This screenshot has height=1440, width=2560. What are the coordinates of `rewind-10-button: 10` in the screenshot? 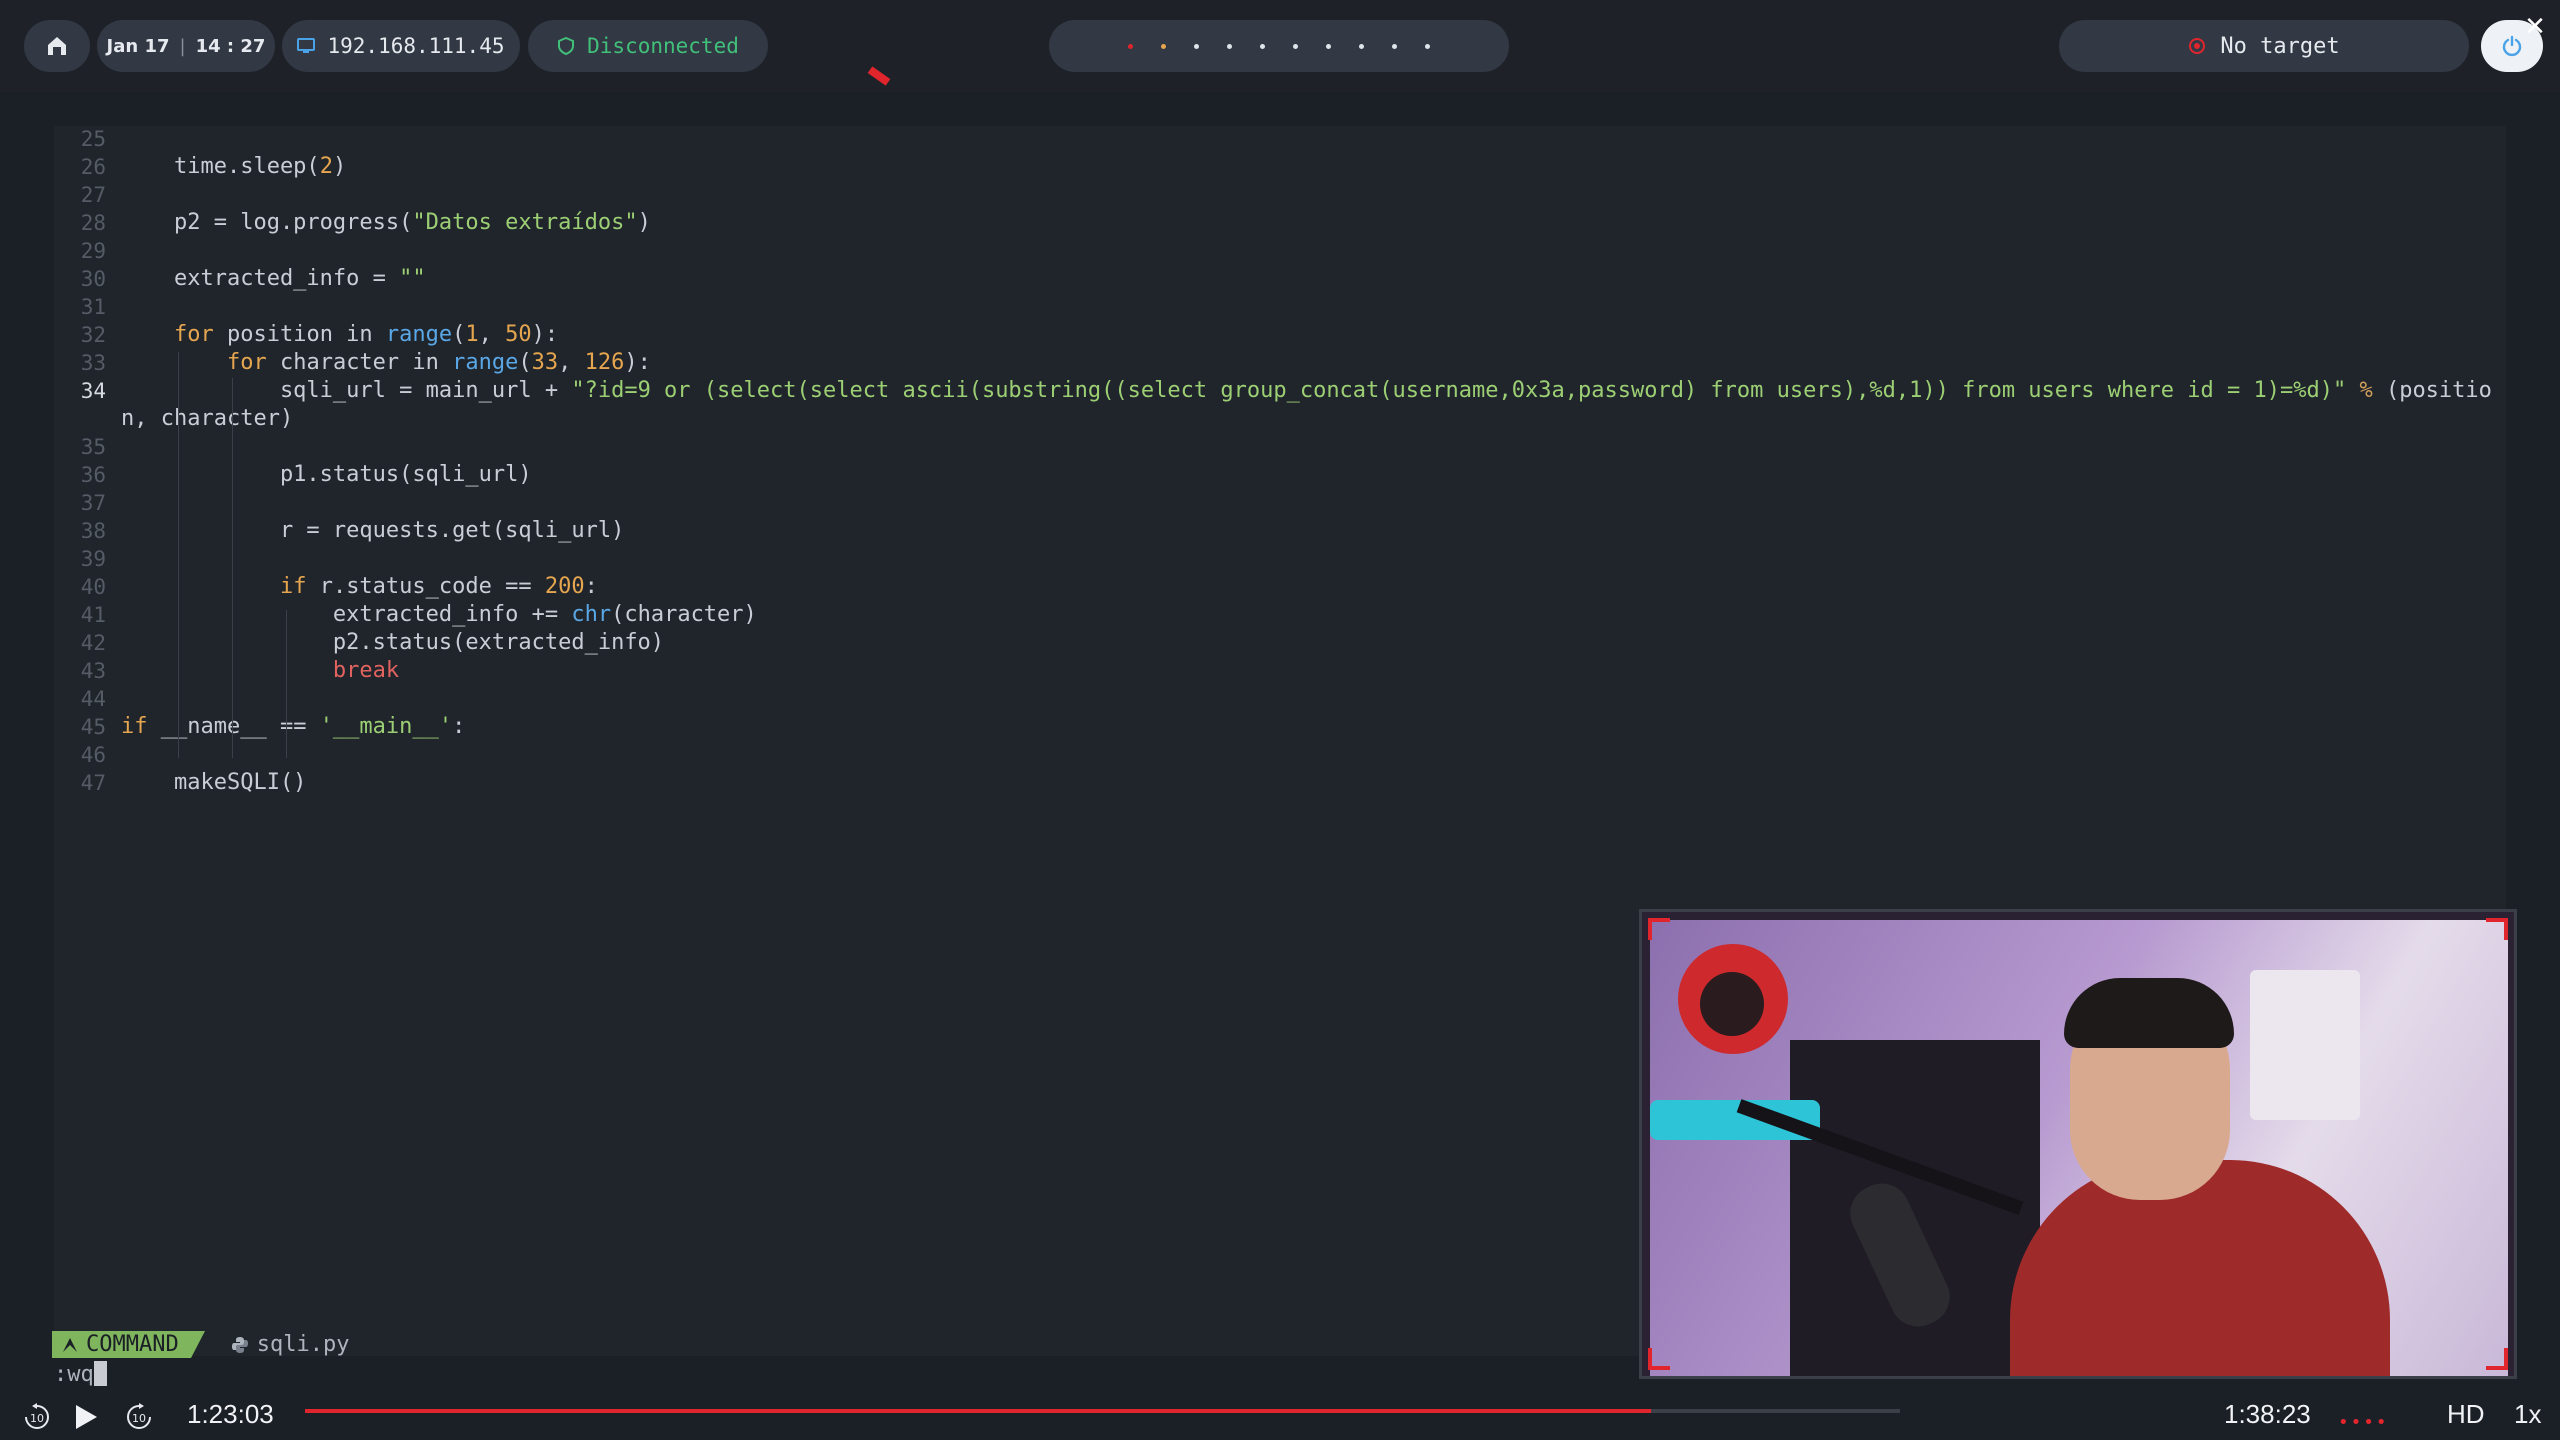 It's located at (37, 1417).